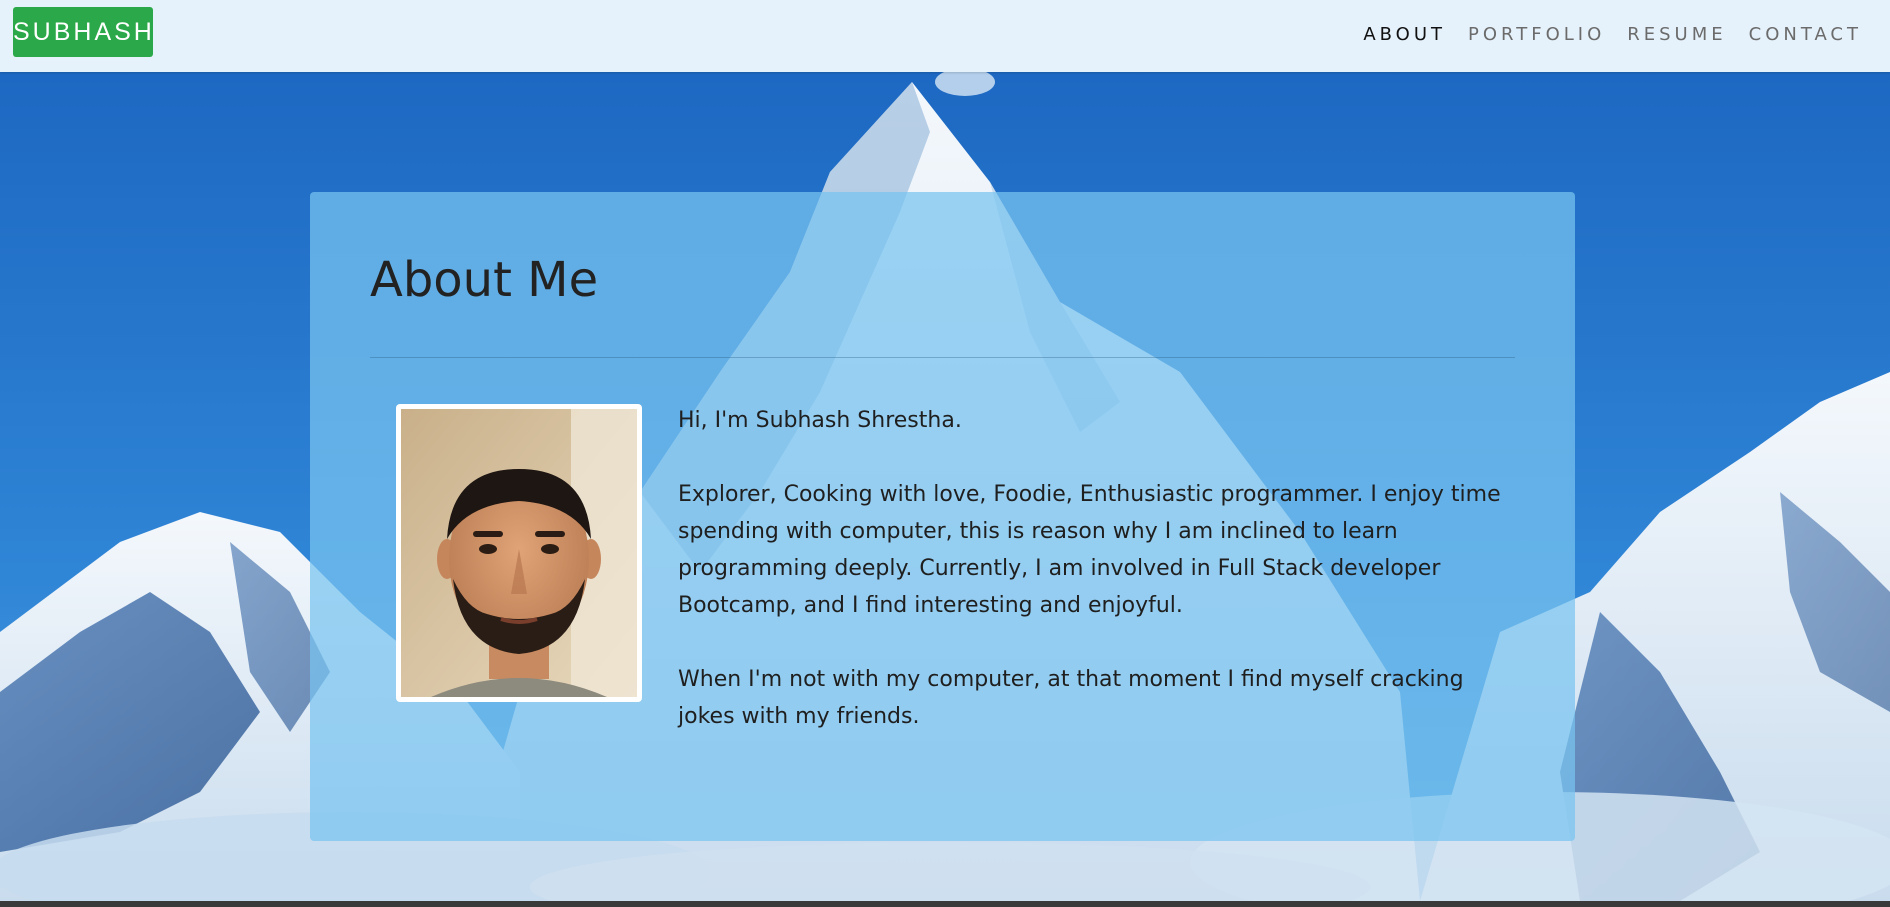  I want to click on nav-link-portfolio: PORTFOLIO, so click(1536, 34).